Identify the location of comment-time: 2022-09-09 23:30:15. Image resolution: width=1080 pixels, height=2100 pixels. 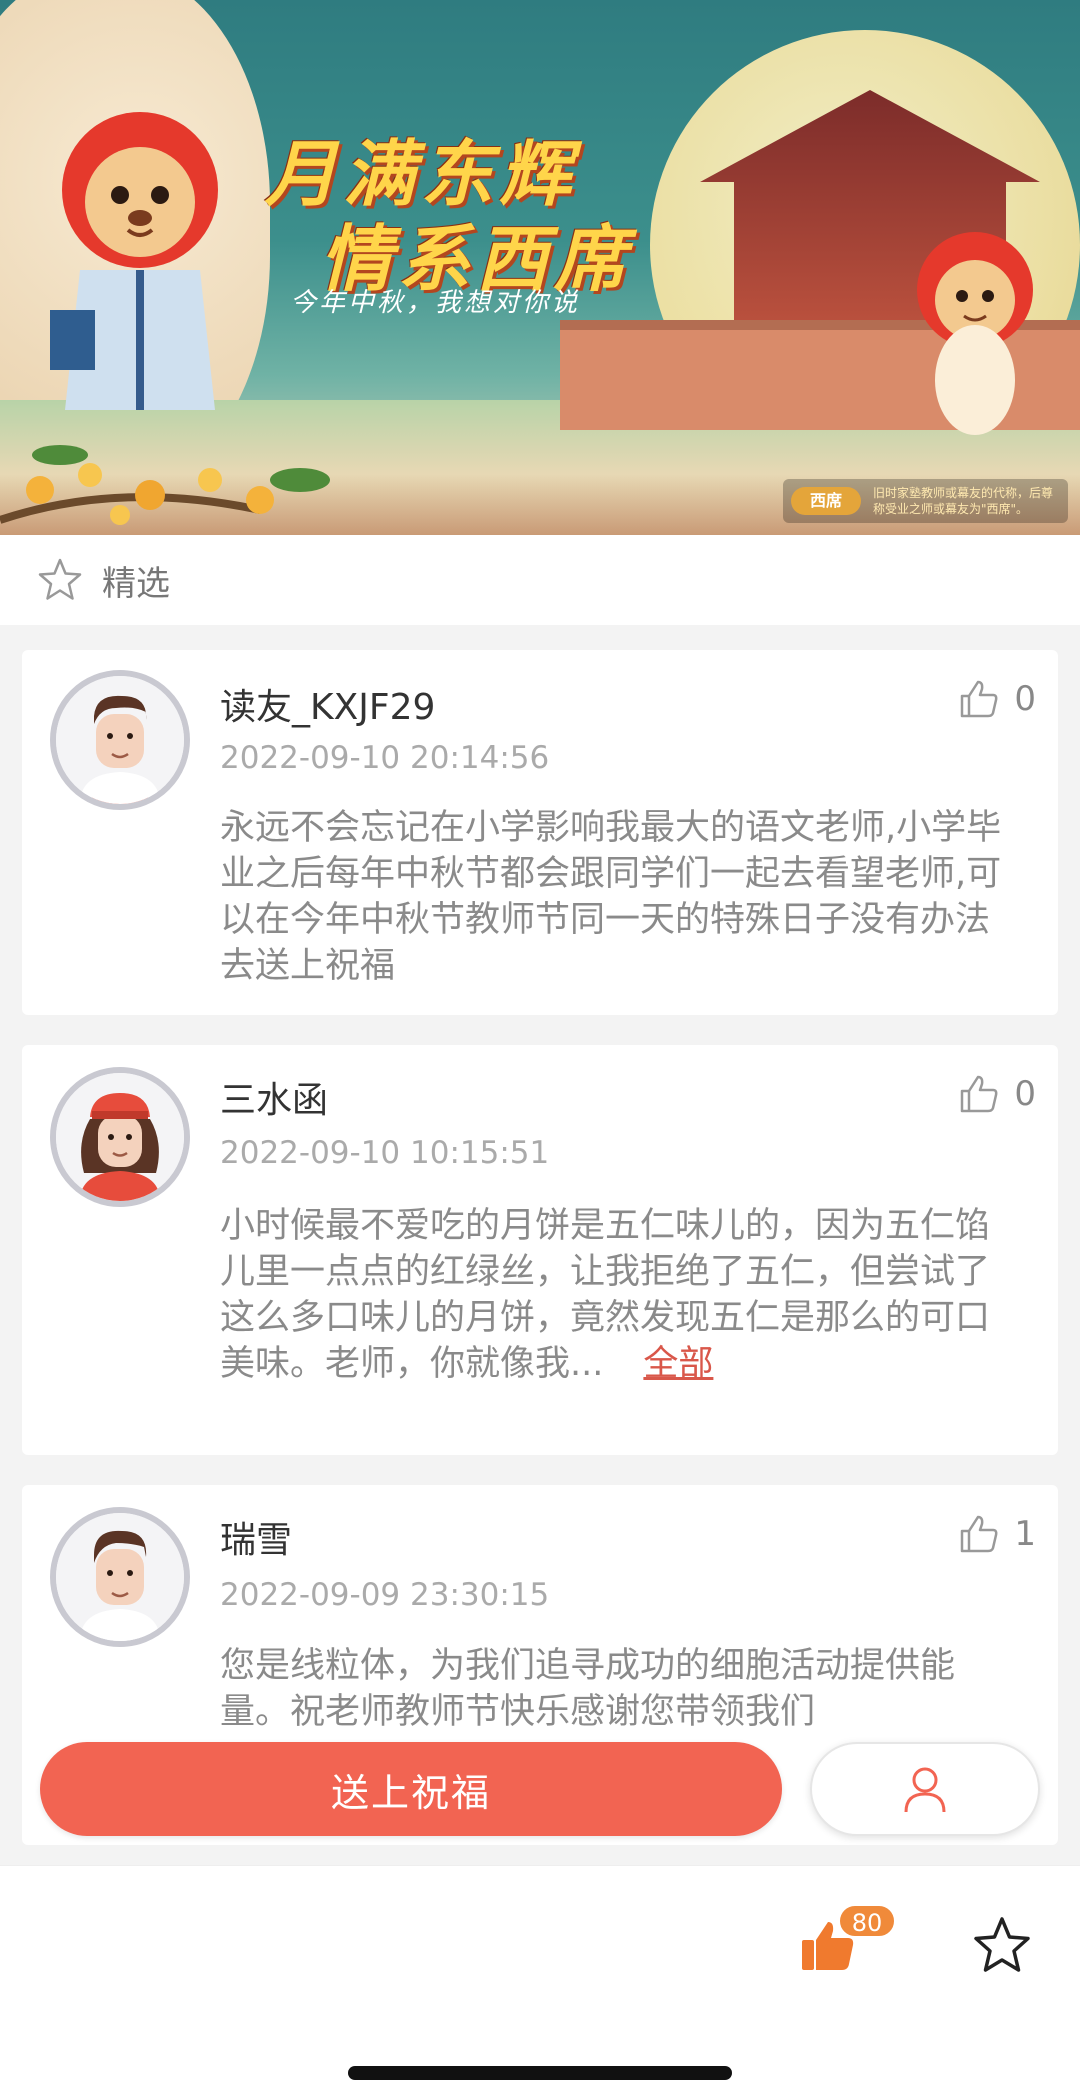
(385, 1595).